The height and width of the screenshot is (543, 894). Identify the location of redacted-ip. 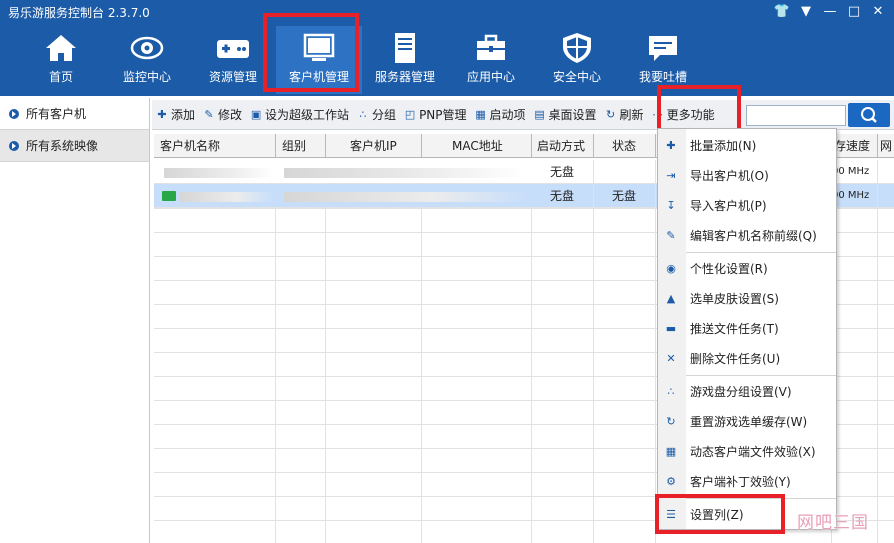
(404, 173).